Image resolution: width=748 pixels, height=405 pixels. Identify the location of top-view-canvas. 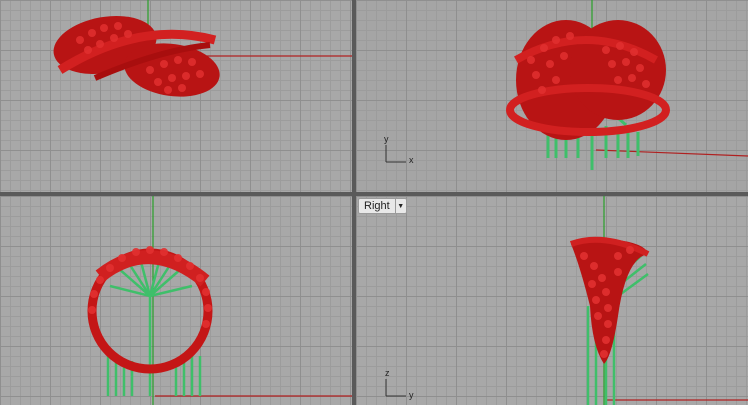
(202, 48).